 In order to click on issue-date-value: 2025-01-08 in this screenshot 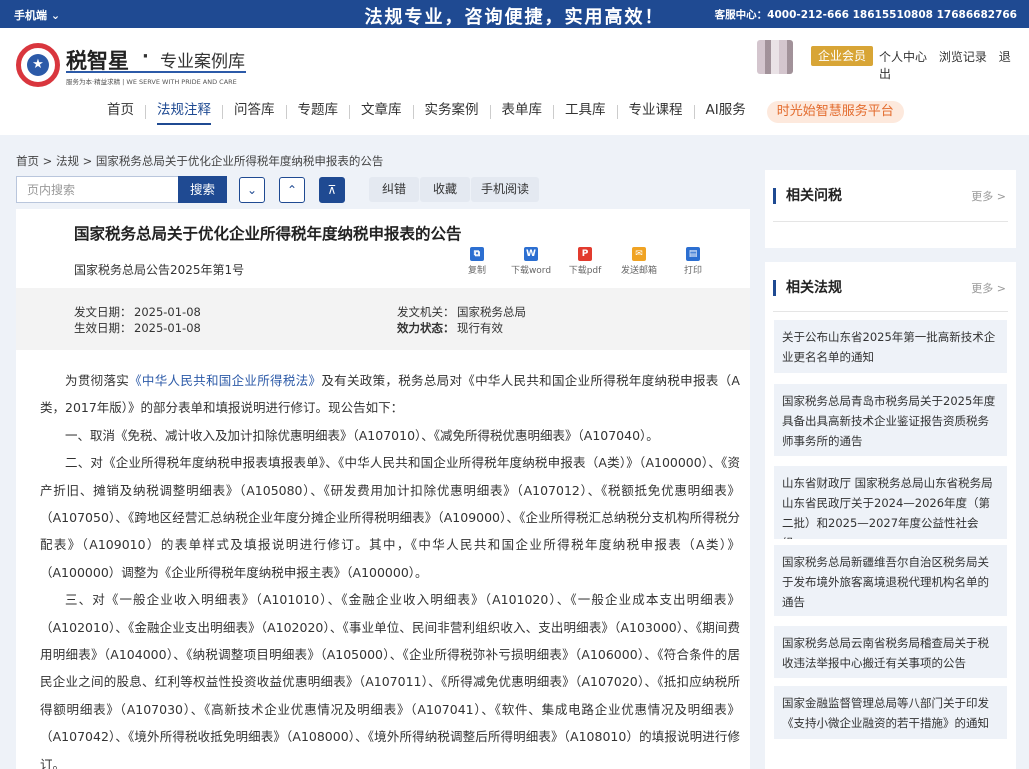, I will do `click(167, 312)`.